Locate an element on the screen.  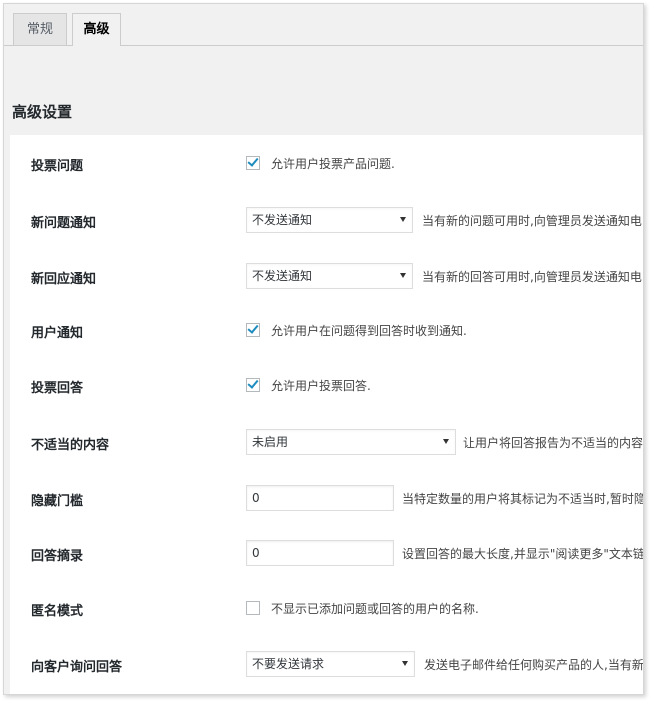
label-vote-answers: 投票回答 is located at coordinates (57, 388).